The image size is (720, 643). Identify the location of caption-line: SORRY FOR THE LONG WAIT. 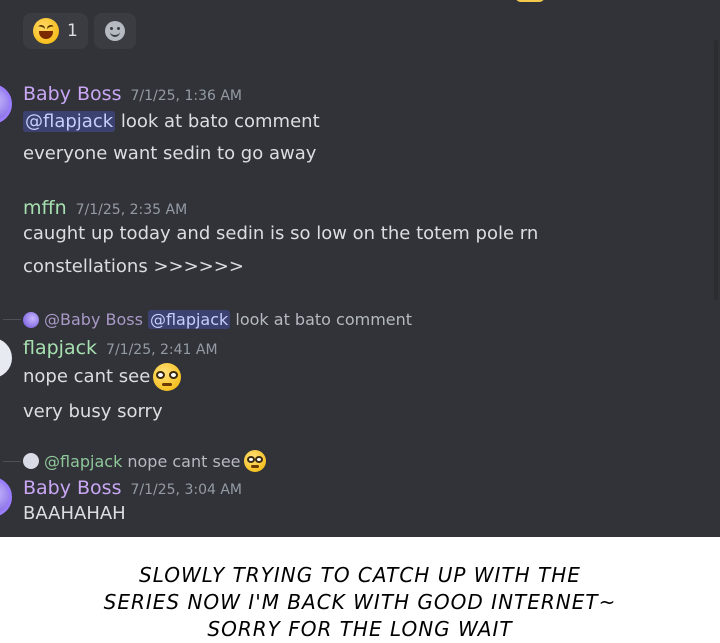
(360, 629).